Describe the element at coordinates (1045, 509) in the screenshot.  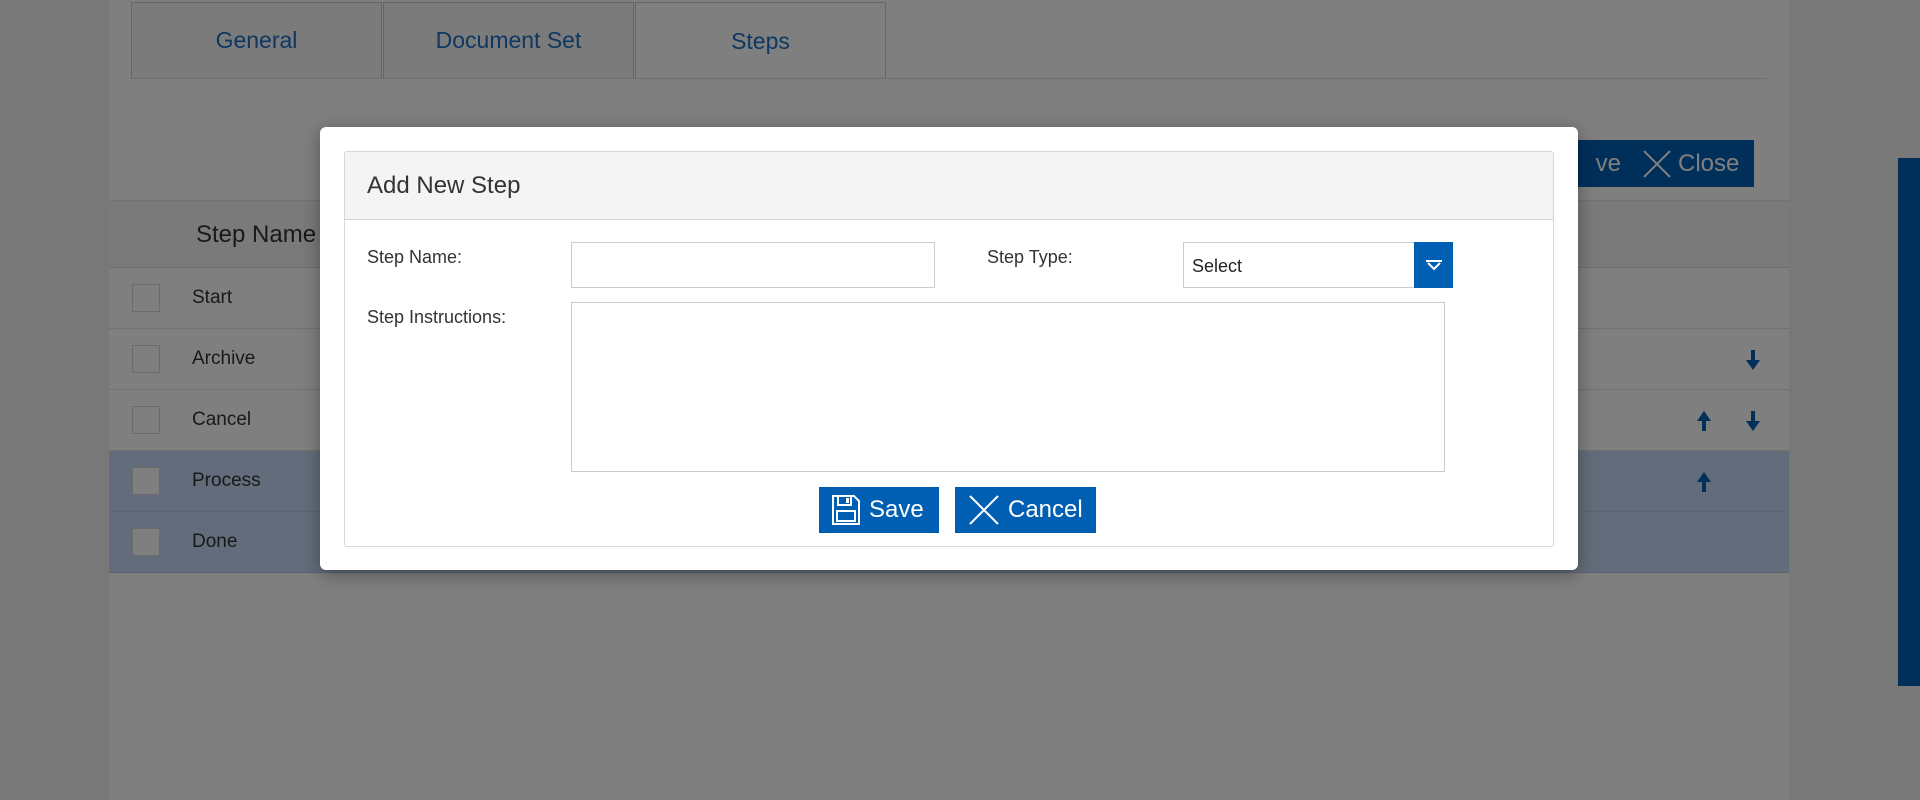
I see `cancel-button-label: Cancel` at that location.